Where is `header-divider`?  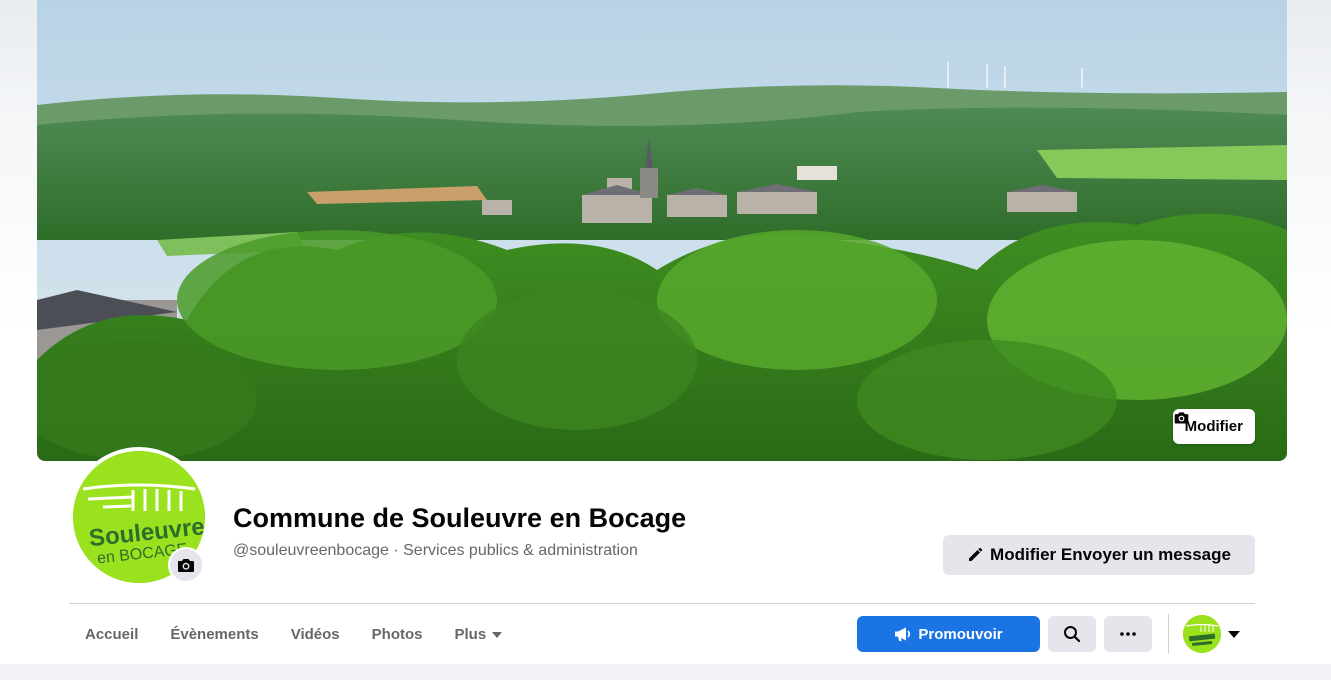
header-divider is located at coordinates (662, 603).